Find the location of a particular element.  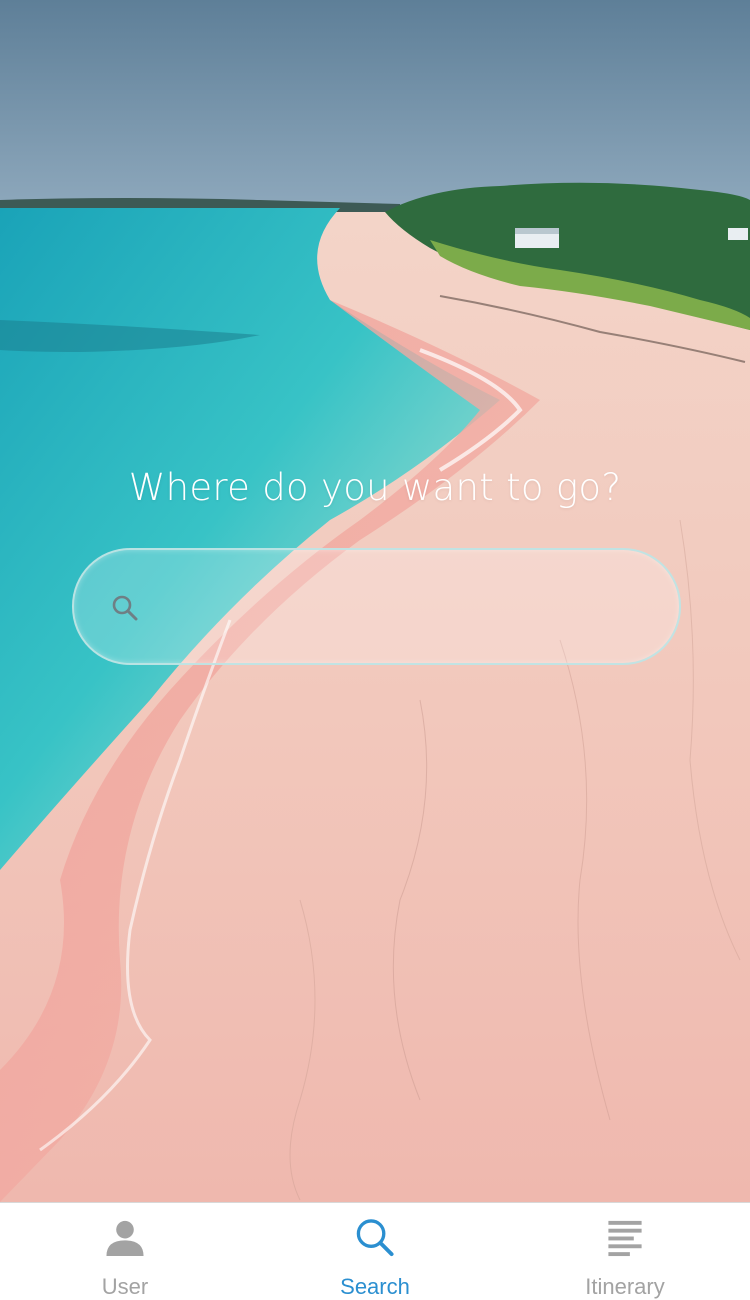

search-bar is located at coordinates (376, 606).